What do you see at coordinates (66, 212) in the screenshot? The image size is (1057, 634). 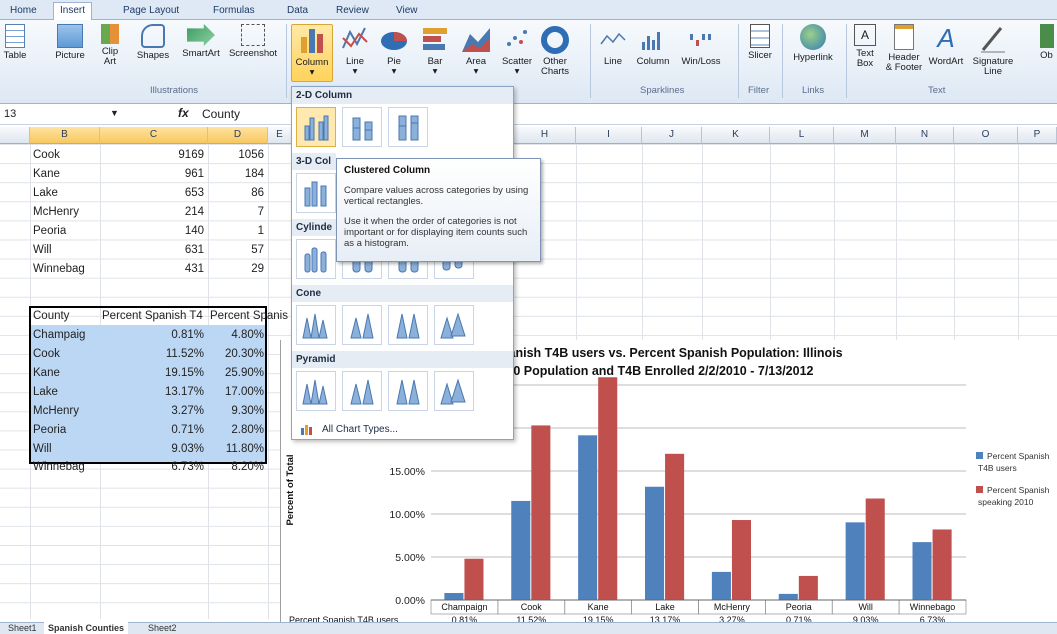 I see `table-cell: McHenry` at bounding box center [66, 212].